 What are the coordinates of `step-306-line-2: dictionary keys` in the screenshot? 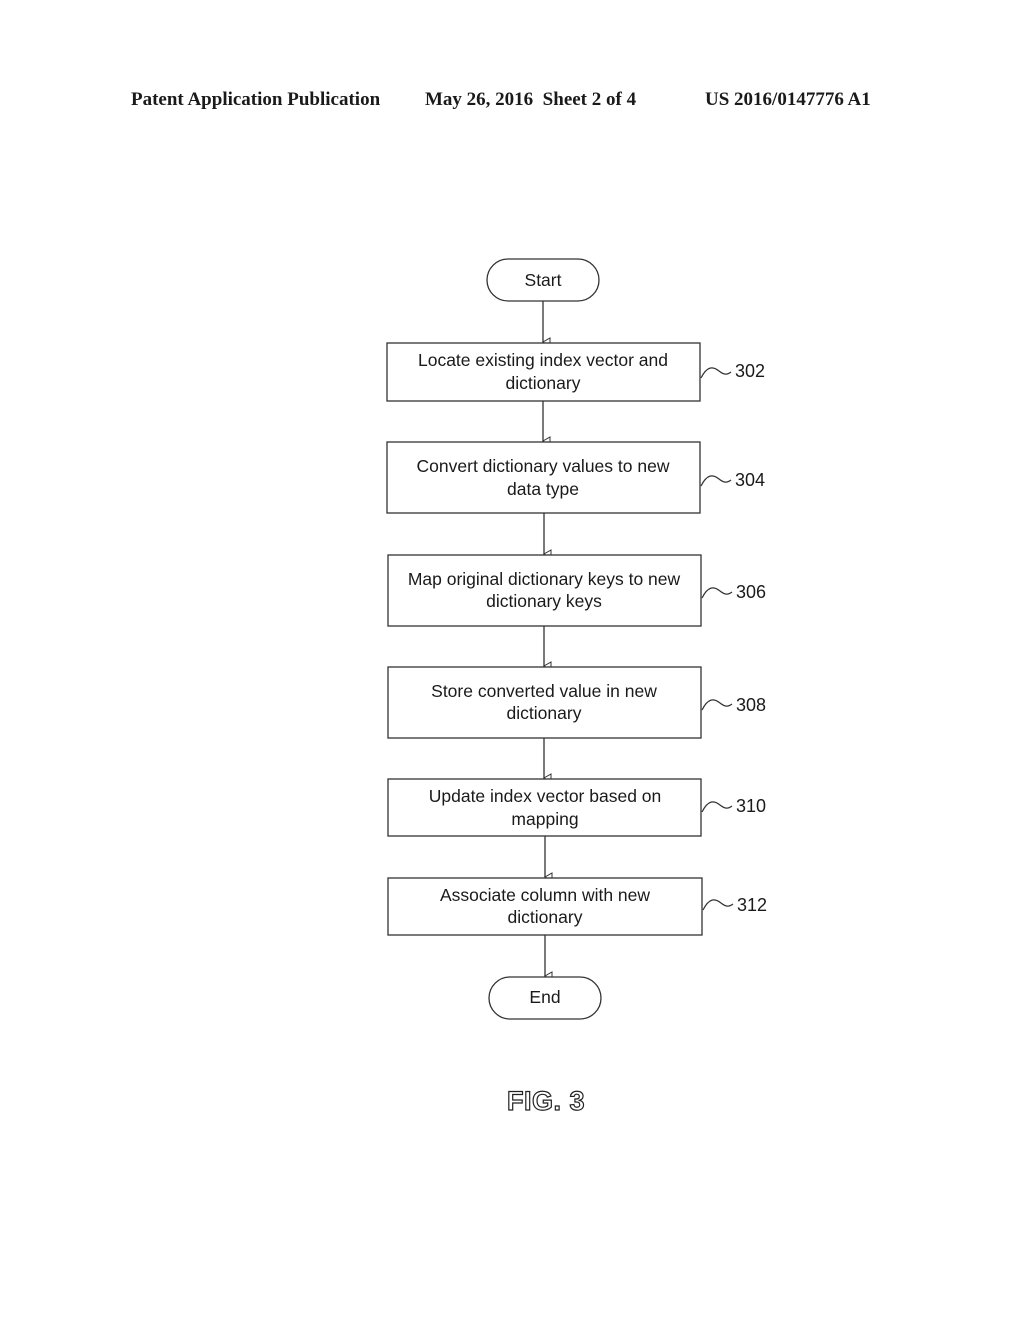 It's located at (544, 601).